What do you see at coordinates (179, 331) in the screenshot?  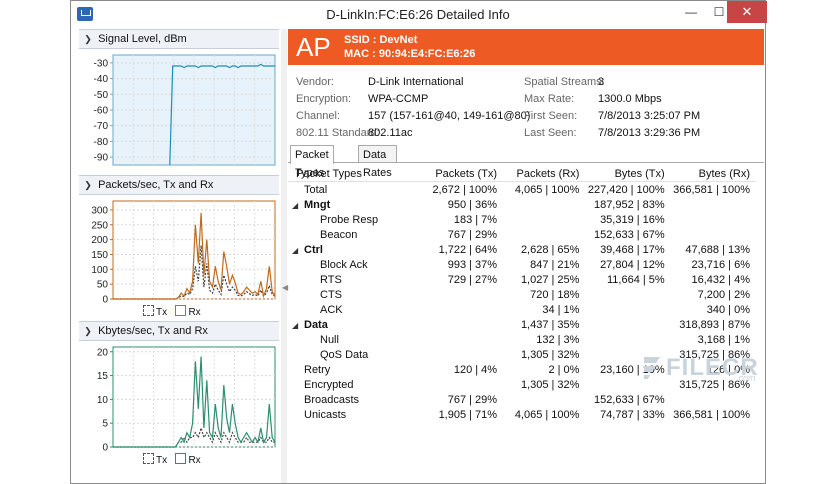 I see `kbytes-panel-header: ❯ Kbytes/sec, Tx and Rx` at bounding box center [179, 331].